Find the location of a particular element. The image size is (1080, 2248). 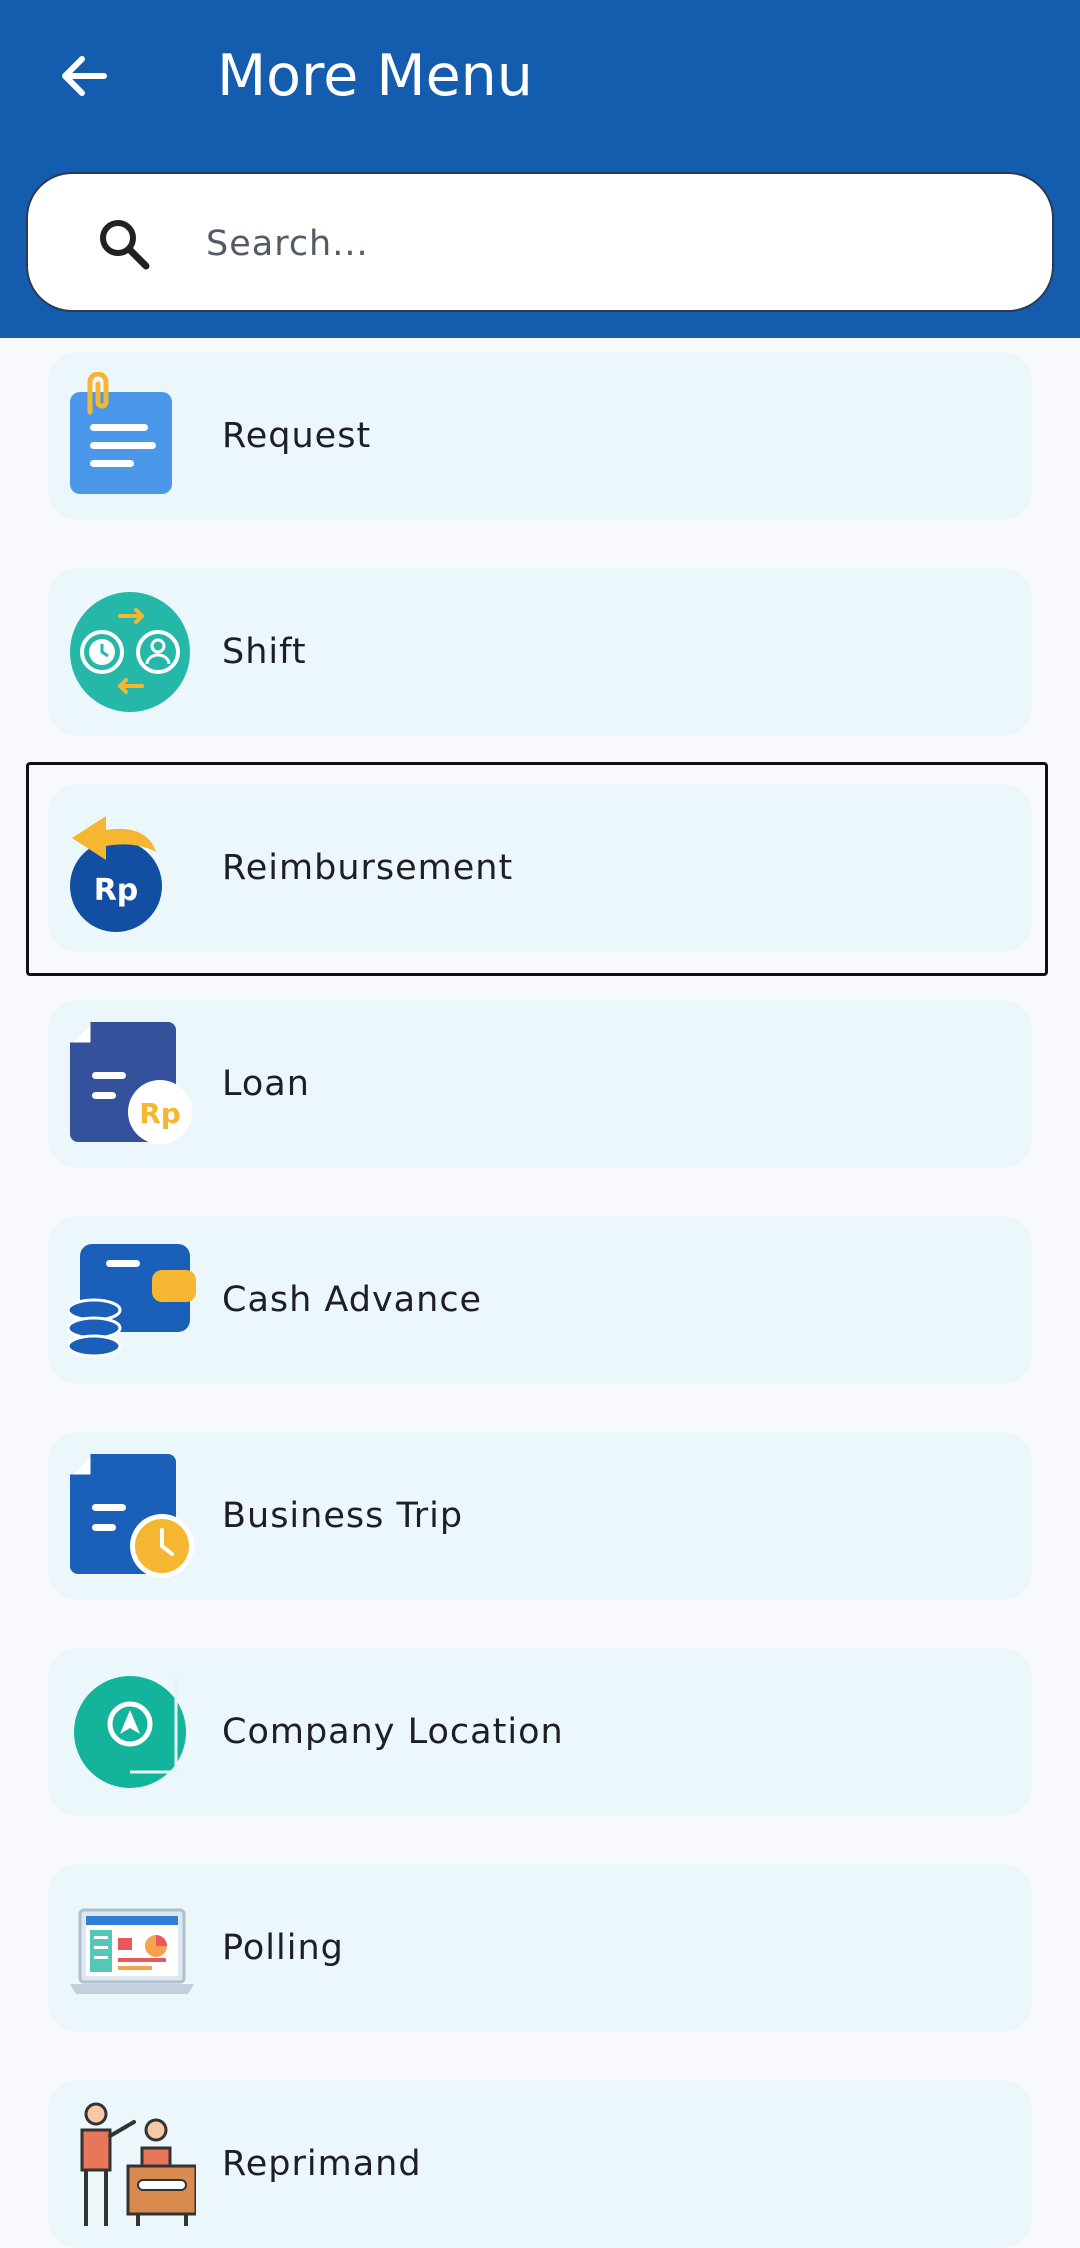

arrow-left-icon is located at coordinates (84, 76).